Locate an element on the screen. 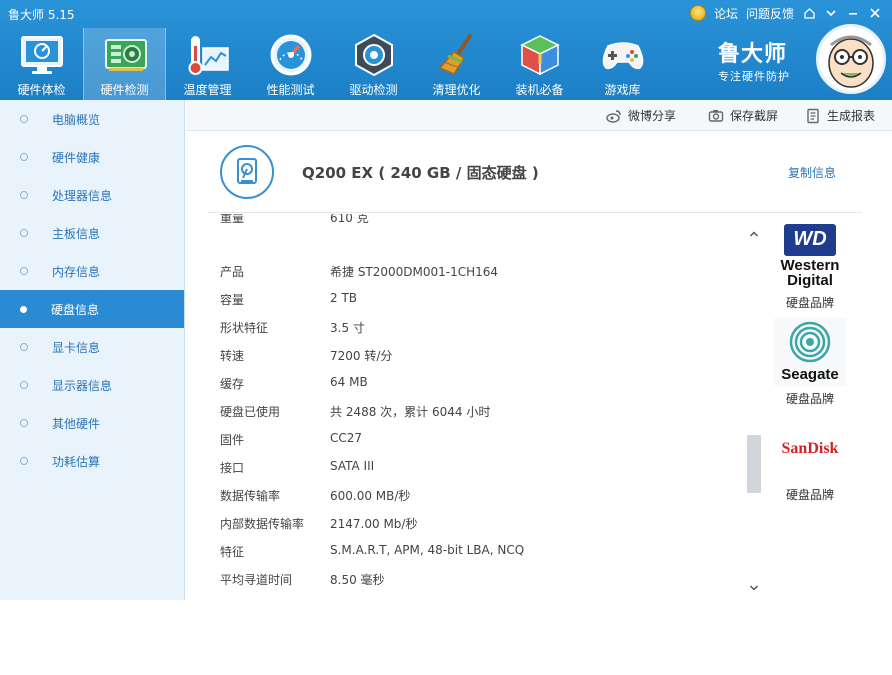  sidebar-item-memory: 内存信息 is located at coordinates (92, 271).